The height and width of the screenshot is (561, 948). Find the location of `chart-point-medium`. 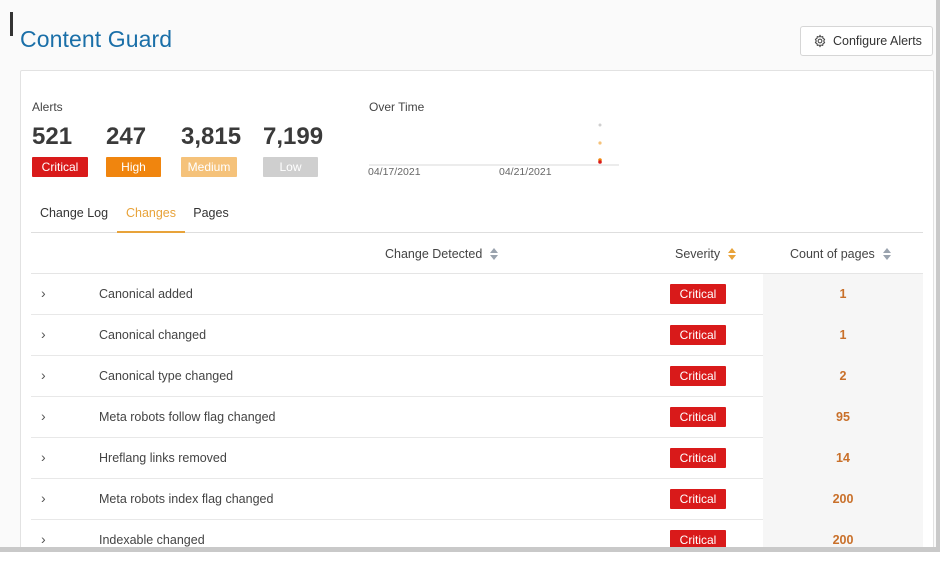

chart-point-medium is located at coordinates (600, 143).